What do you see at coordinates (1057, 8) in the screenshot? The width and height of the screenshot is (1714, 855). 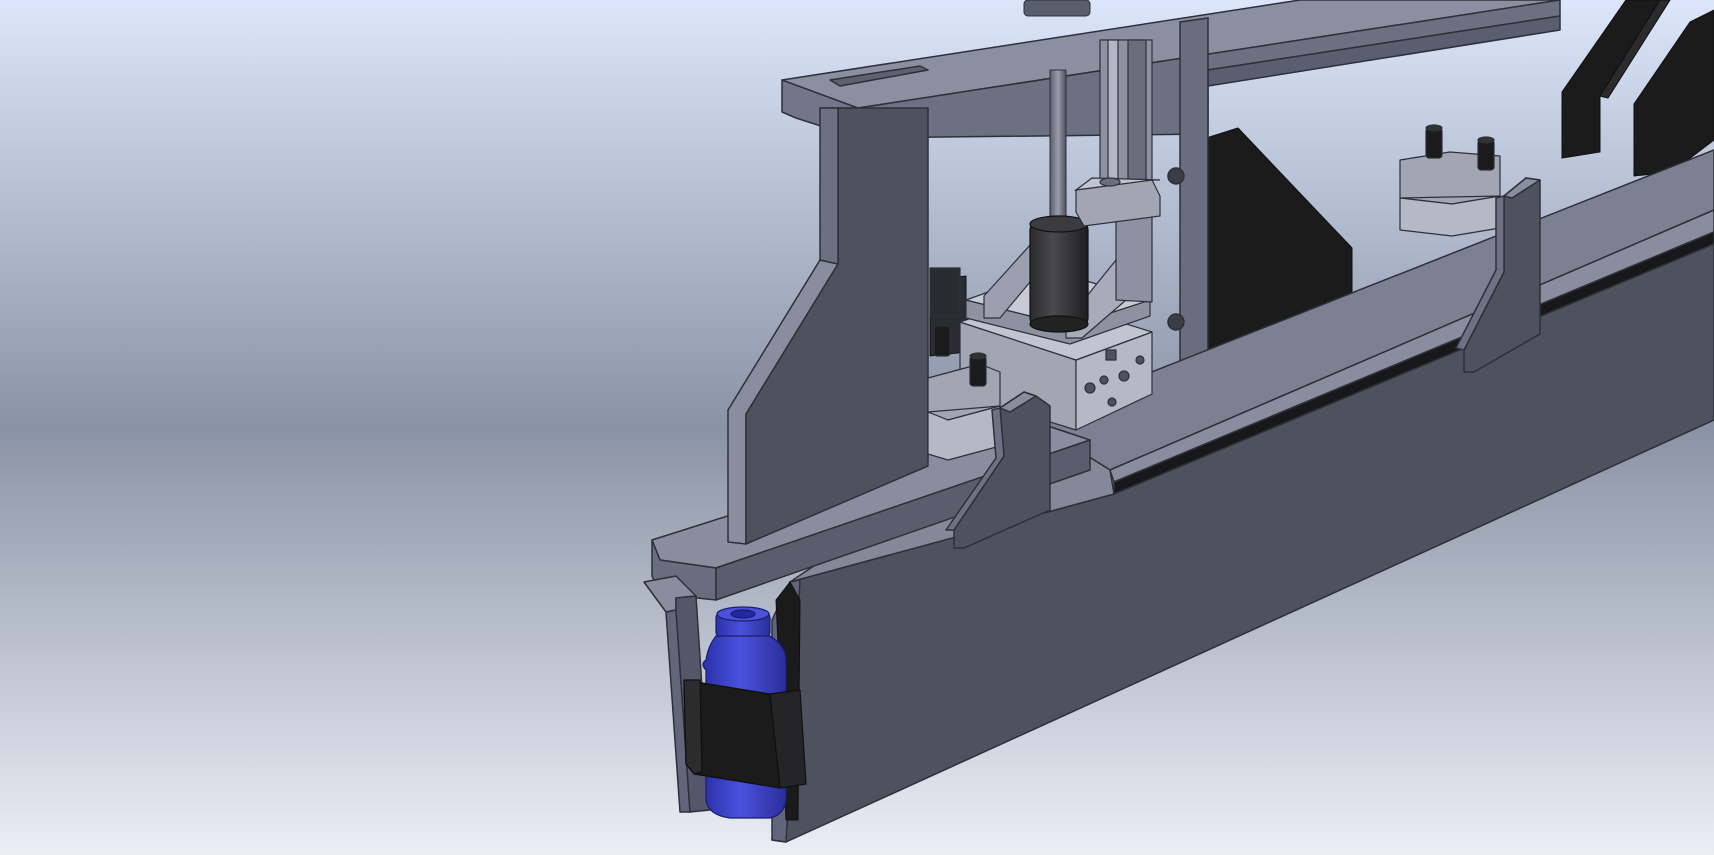 I see `top-knob` at bounding box center [1057, 8].